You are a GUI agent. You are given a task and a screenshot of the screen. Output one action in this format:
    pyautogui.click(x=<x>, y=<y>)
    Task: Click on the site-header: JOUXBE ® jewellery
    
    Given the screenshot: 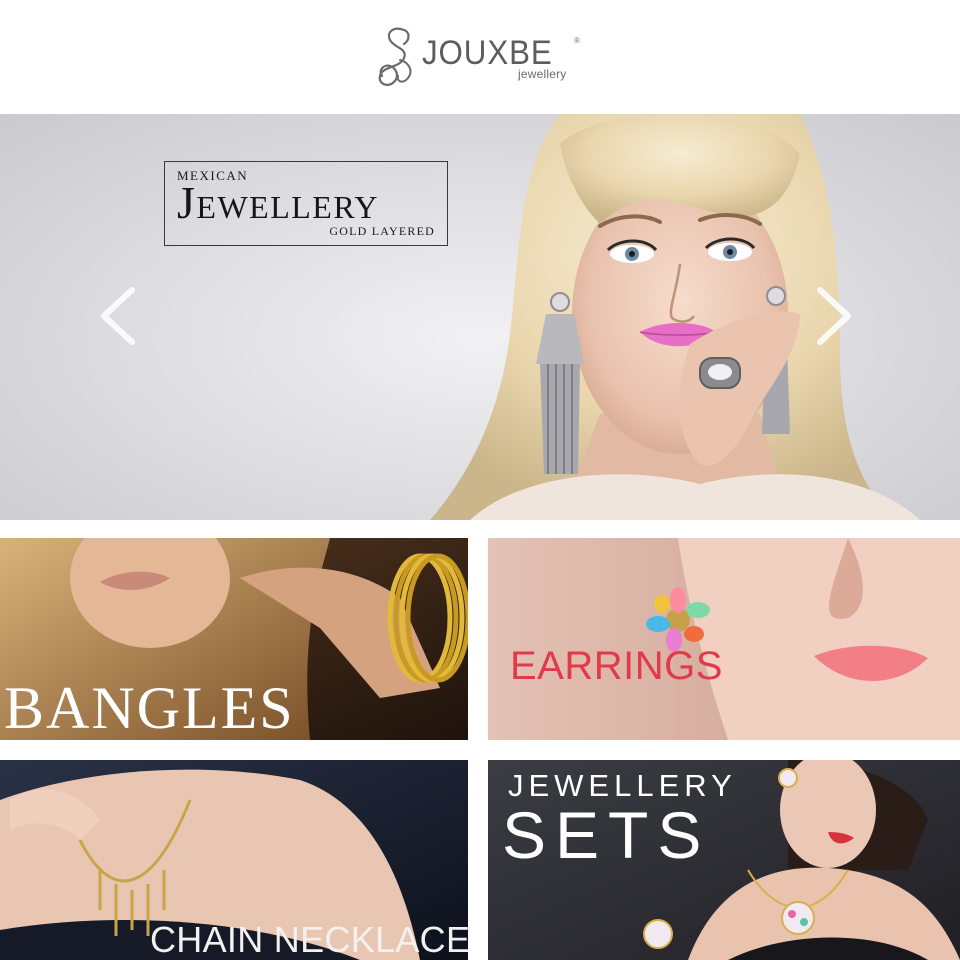 What is the action you would take?
    pyautogui.click(x=480, y=57)
    